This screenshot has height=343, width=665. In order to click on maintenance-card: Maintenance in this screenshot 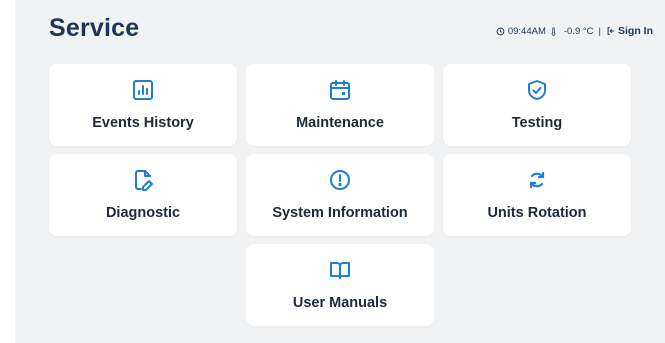, I will do `click(340, 105)`.